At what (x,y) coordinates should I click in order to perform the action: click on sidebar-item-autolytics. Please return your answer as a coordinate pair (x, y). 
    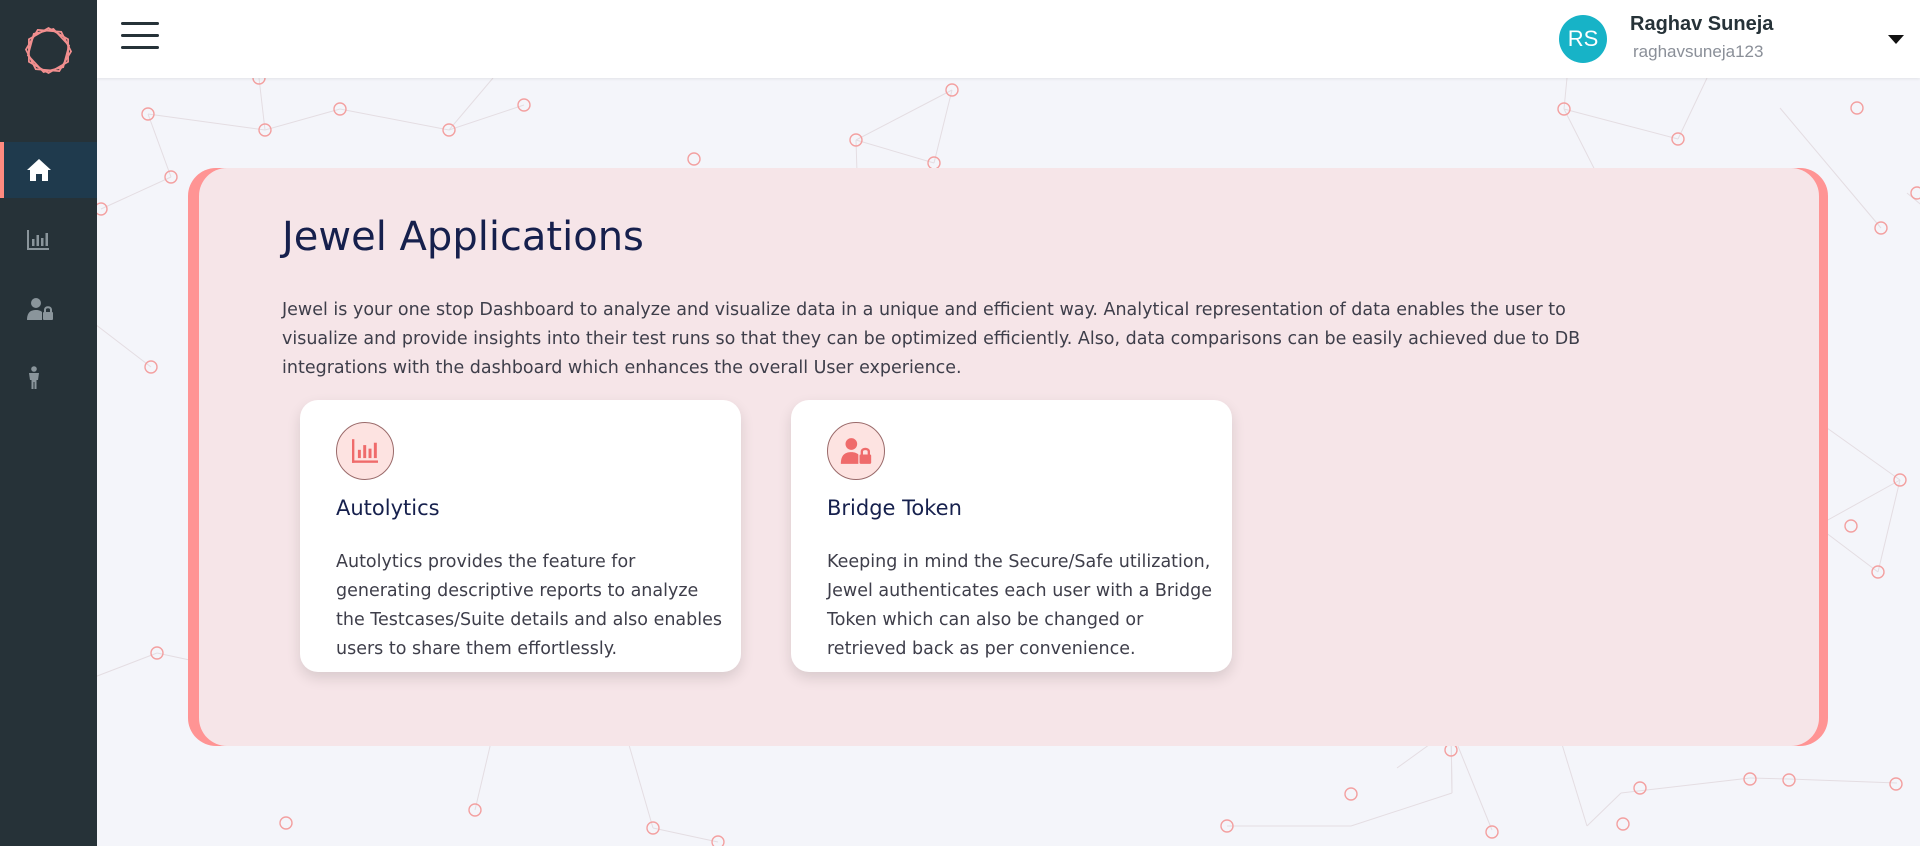
    Looking at the image, I should click on (48, 240).